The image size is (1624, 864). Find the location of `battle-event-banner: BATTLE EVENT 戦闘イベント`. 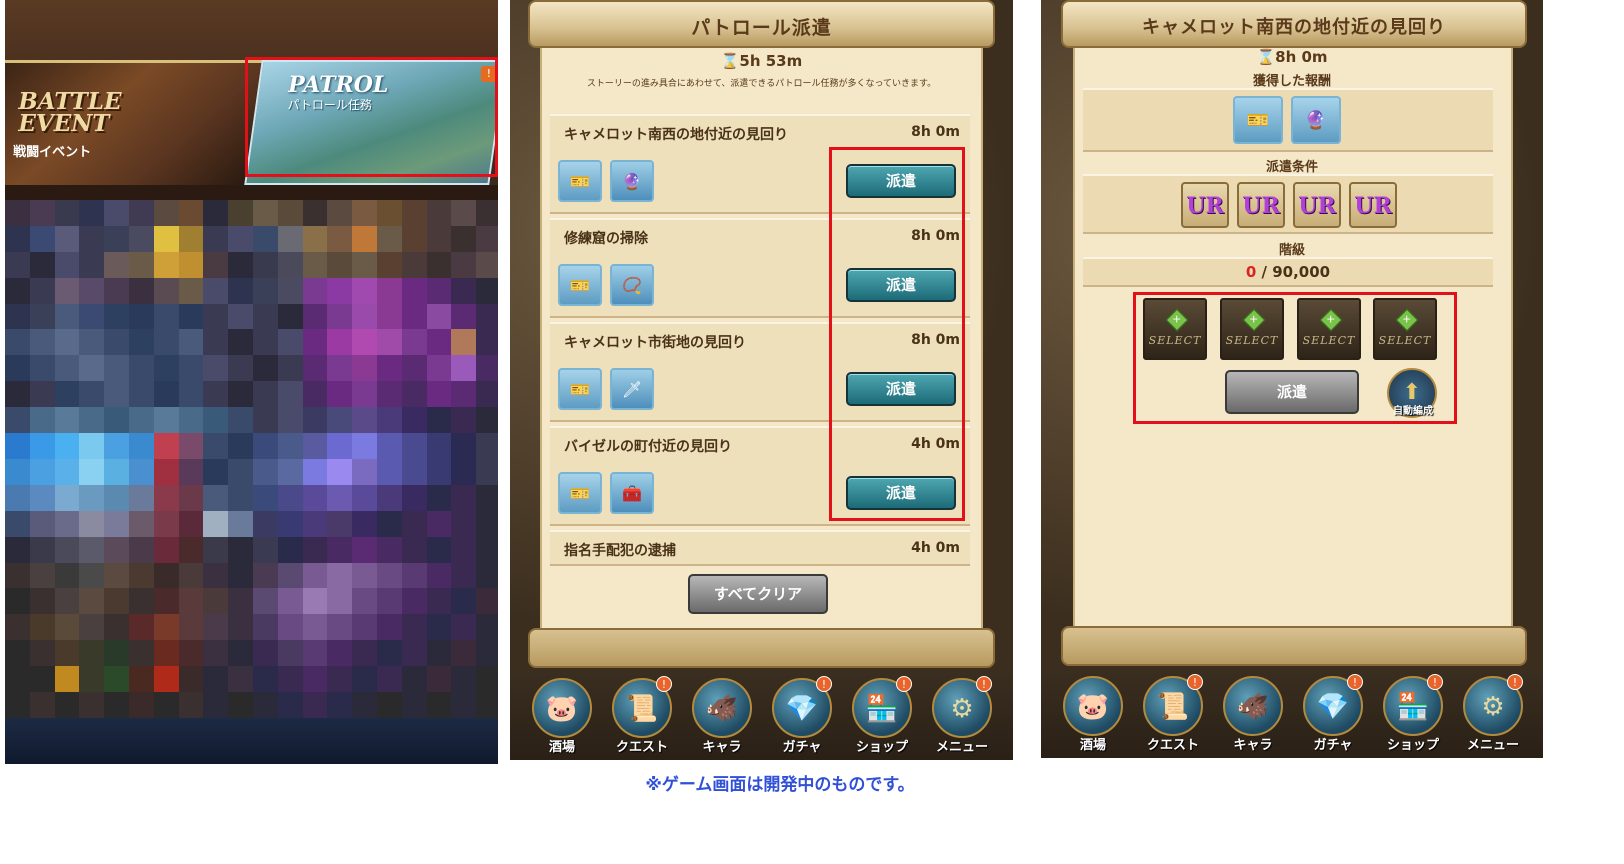

battle-event-banner: BATTLE EVENT 戦闘イベント is located at coordinates (134, 122).